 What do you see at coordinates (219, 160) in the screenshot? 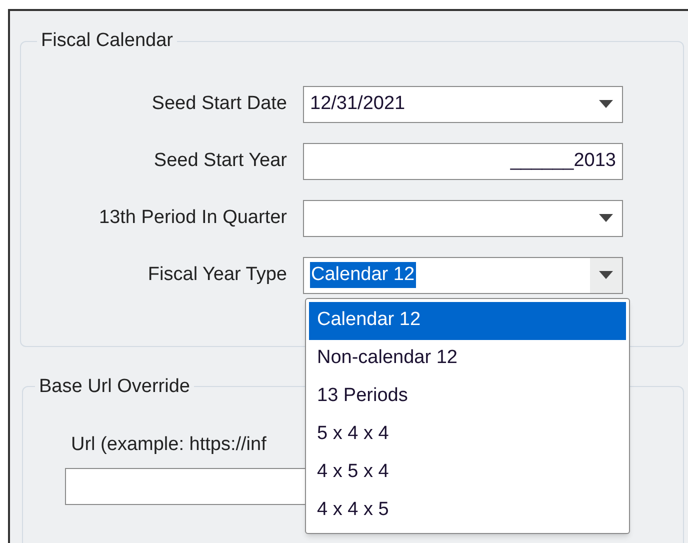
I see `field-label: Seed Start Year` at bounding box center [219, 160].